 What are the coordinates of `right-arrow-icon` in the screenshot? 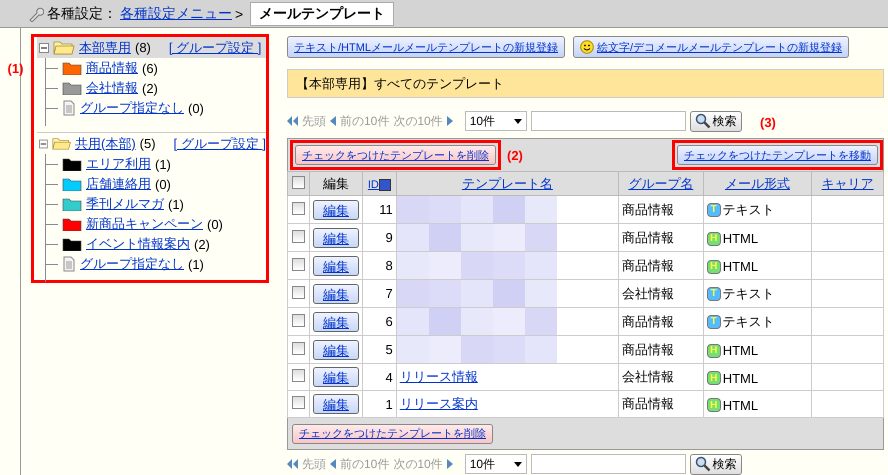 It's located at (449, 464).